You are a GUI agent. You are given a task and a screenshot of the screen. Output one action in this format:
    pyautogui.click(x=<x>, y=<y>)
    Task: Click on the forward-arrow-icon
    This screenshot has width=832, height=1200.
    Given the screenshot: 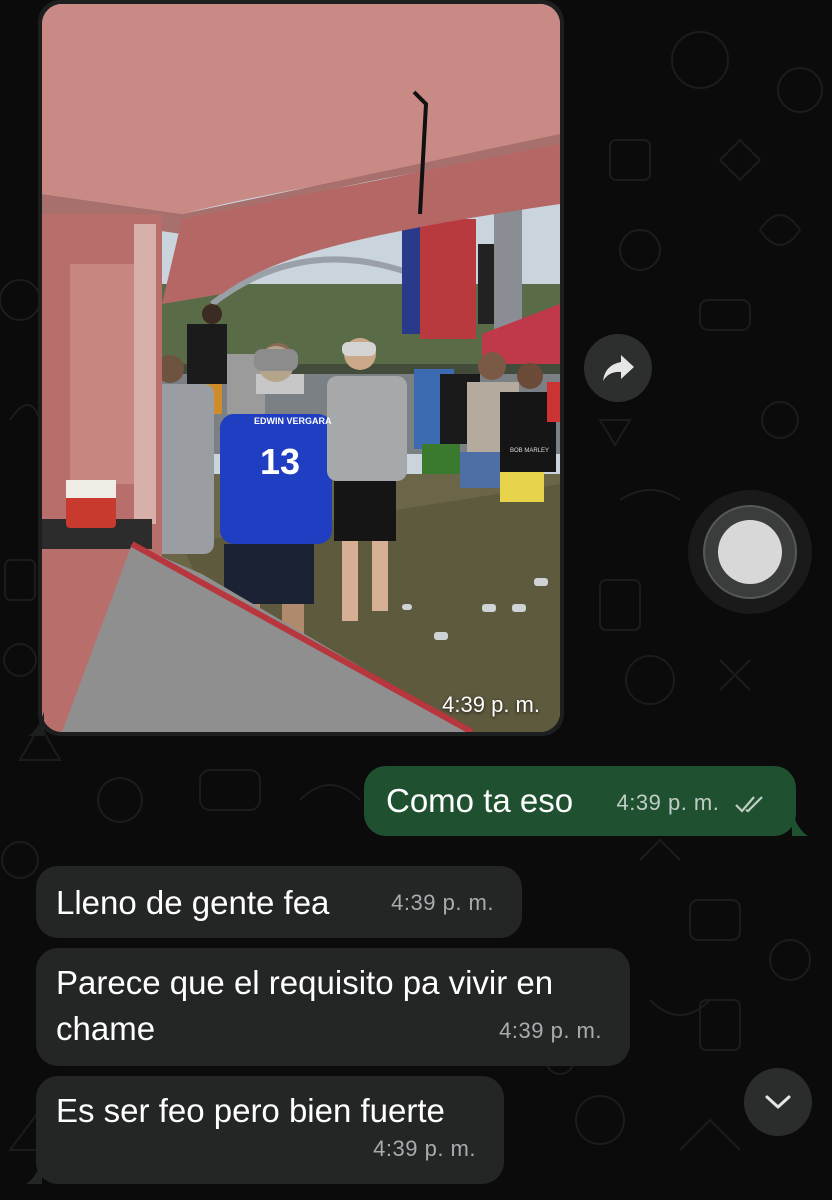 What is the action you would take?
    pyautogui.click(x=618, y=368)
    